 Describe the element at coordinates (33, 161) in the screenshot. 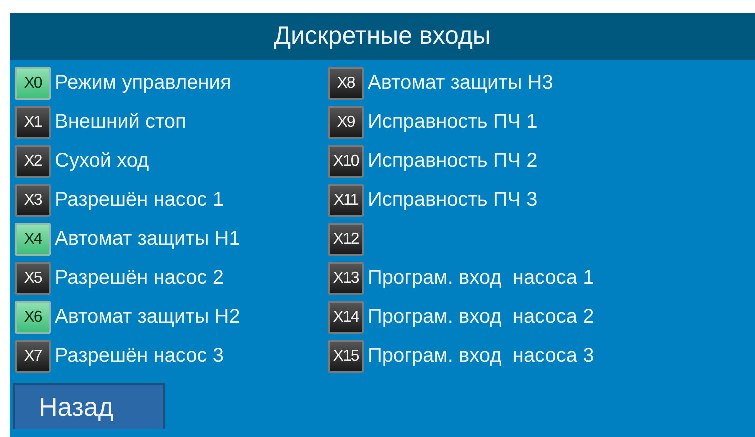

I see `input-indicator: X2` at that location.